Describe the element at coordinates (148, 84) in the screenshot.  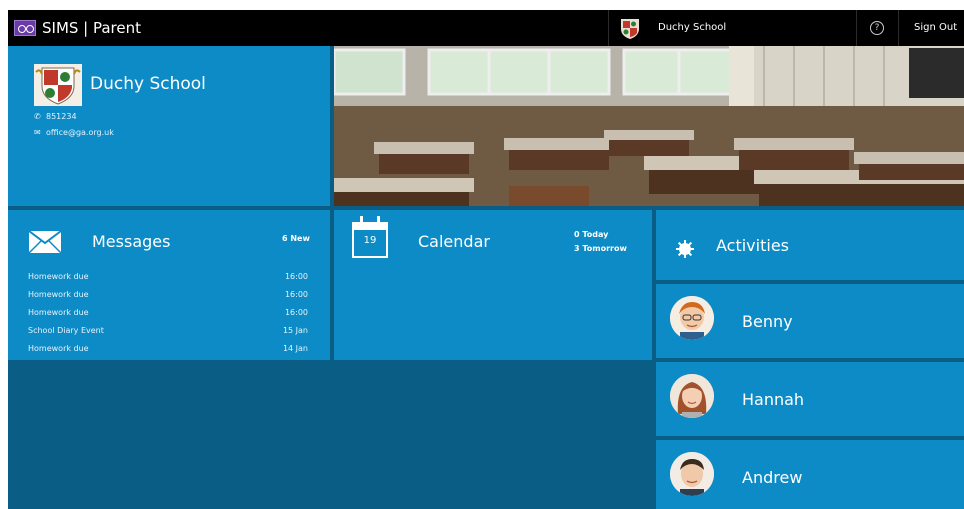
I see `school-name: Duchy School` at that location.